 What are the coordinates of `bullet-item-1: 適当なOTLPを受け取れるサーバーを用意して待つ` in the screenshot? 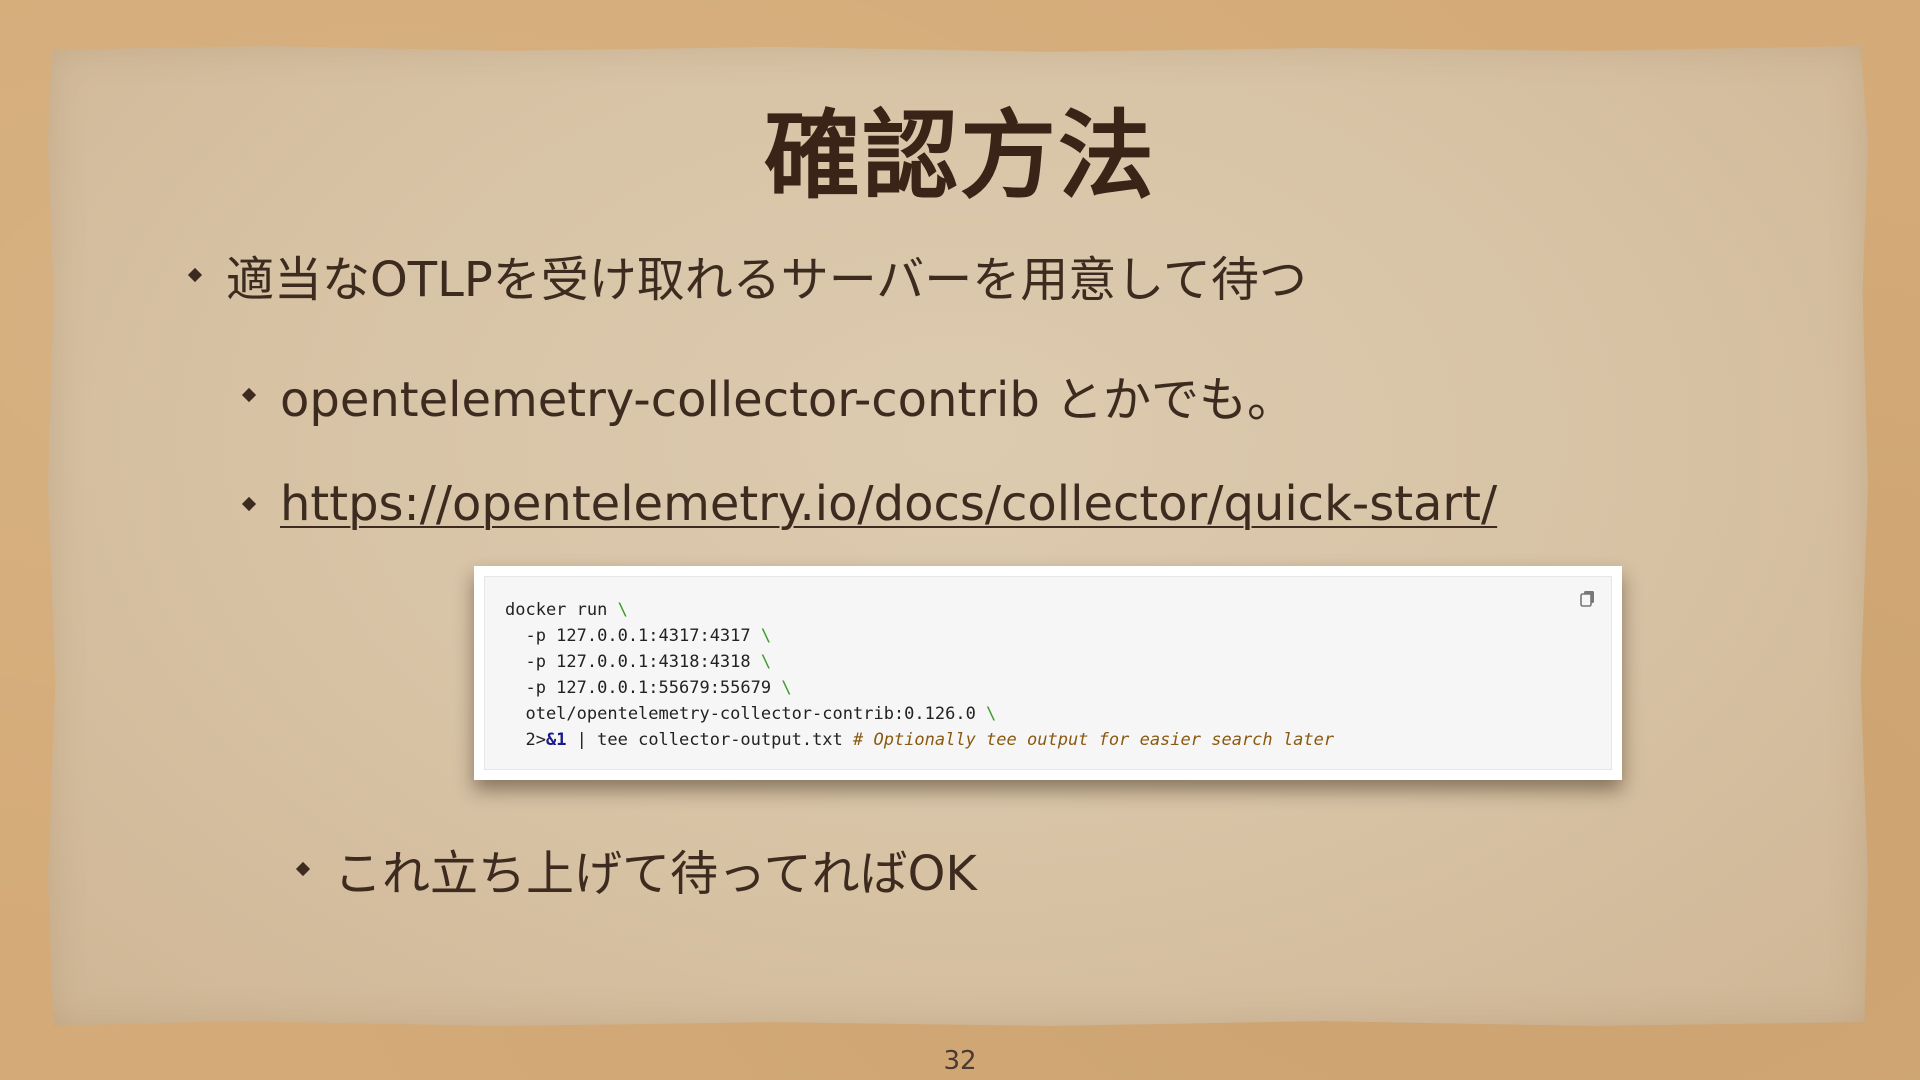 It's located at (747, 275).